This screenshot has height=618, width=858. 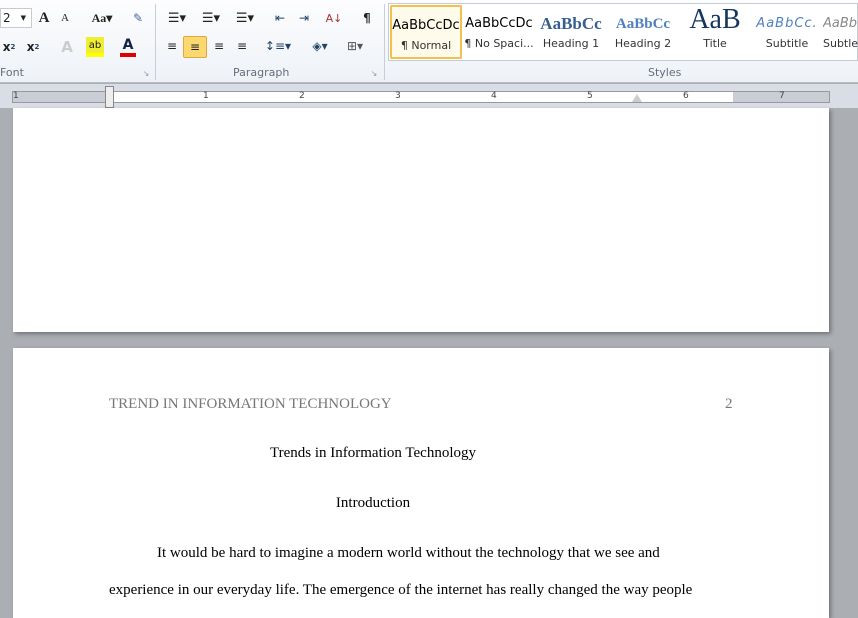 I want to click on borders-icon: ⊞▾, so click(x=355, y=46).